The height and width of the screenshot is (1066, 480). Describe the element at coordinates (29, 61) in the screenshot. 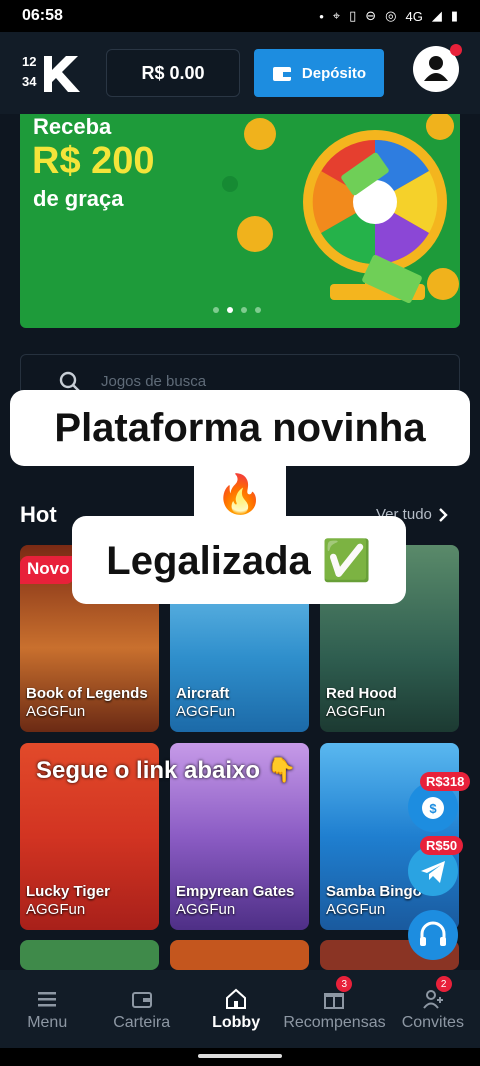

I see `svg-text: 12` at that location.